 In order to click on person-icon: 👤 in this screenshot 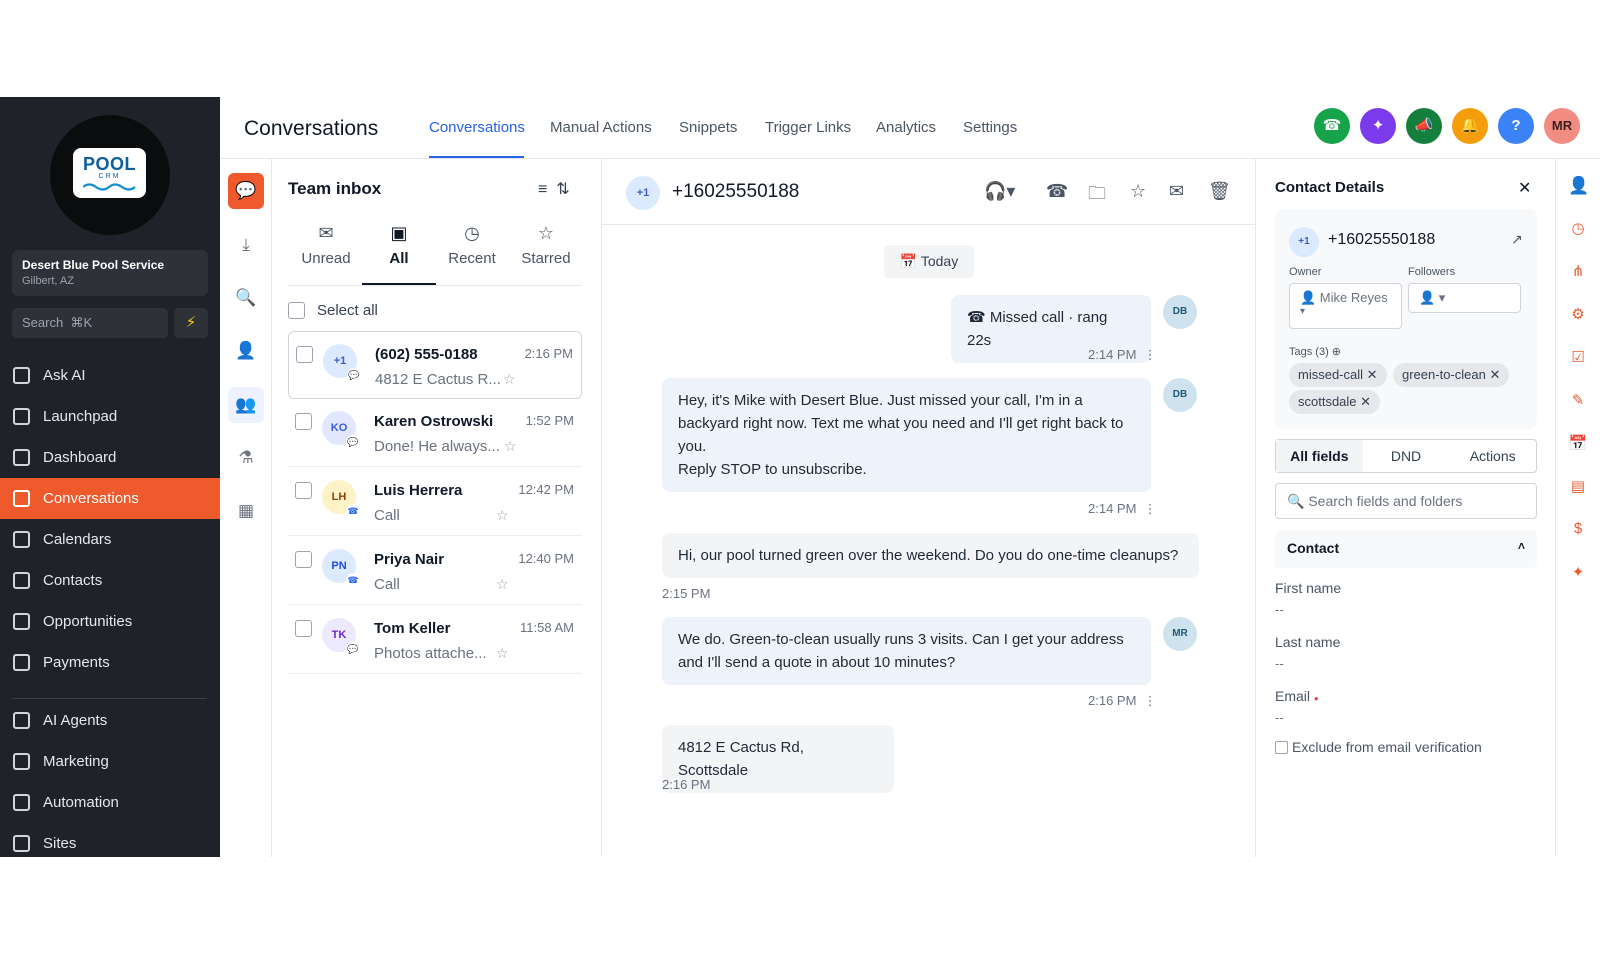, I will do `click(246, 351)`.